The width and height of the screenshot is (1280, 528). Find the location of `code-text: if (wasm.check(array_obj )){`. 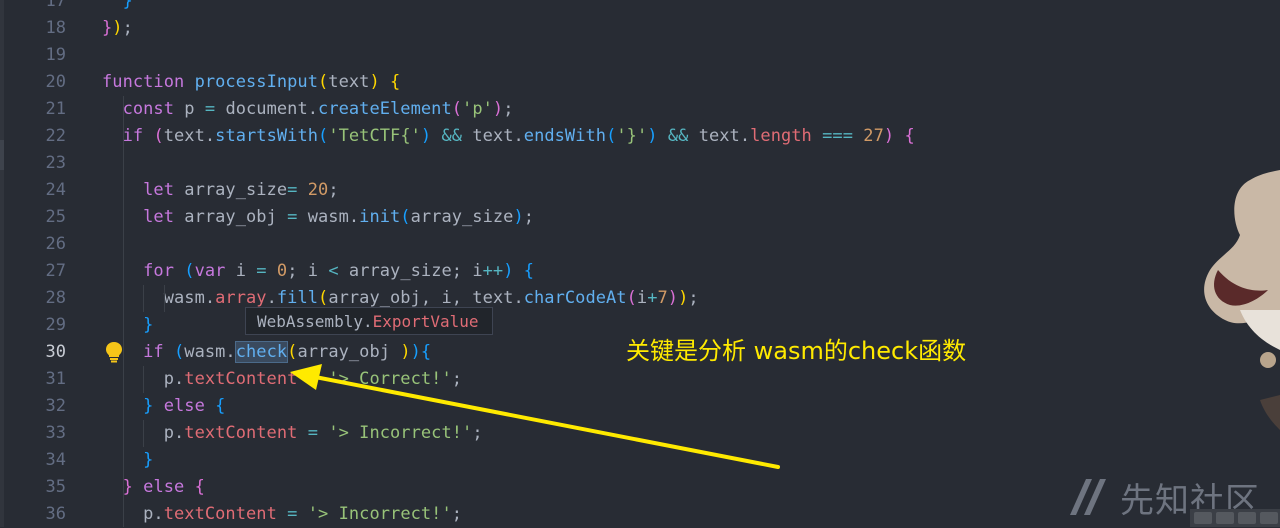

code-text: if (wasm.check(array_obj )){ is located at coordinates (287, 352).